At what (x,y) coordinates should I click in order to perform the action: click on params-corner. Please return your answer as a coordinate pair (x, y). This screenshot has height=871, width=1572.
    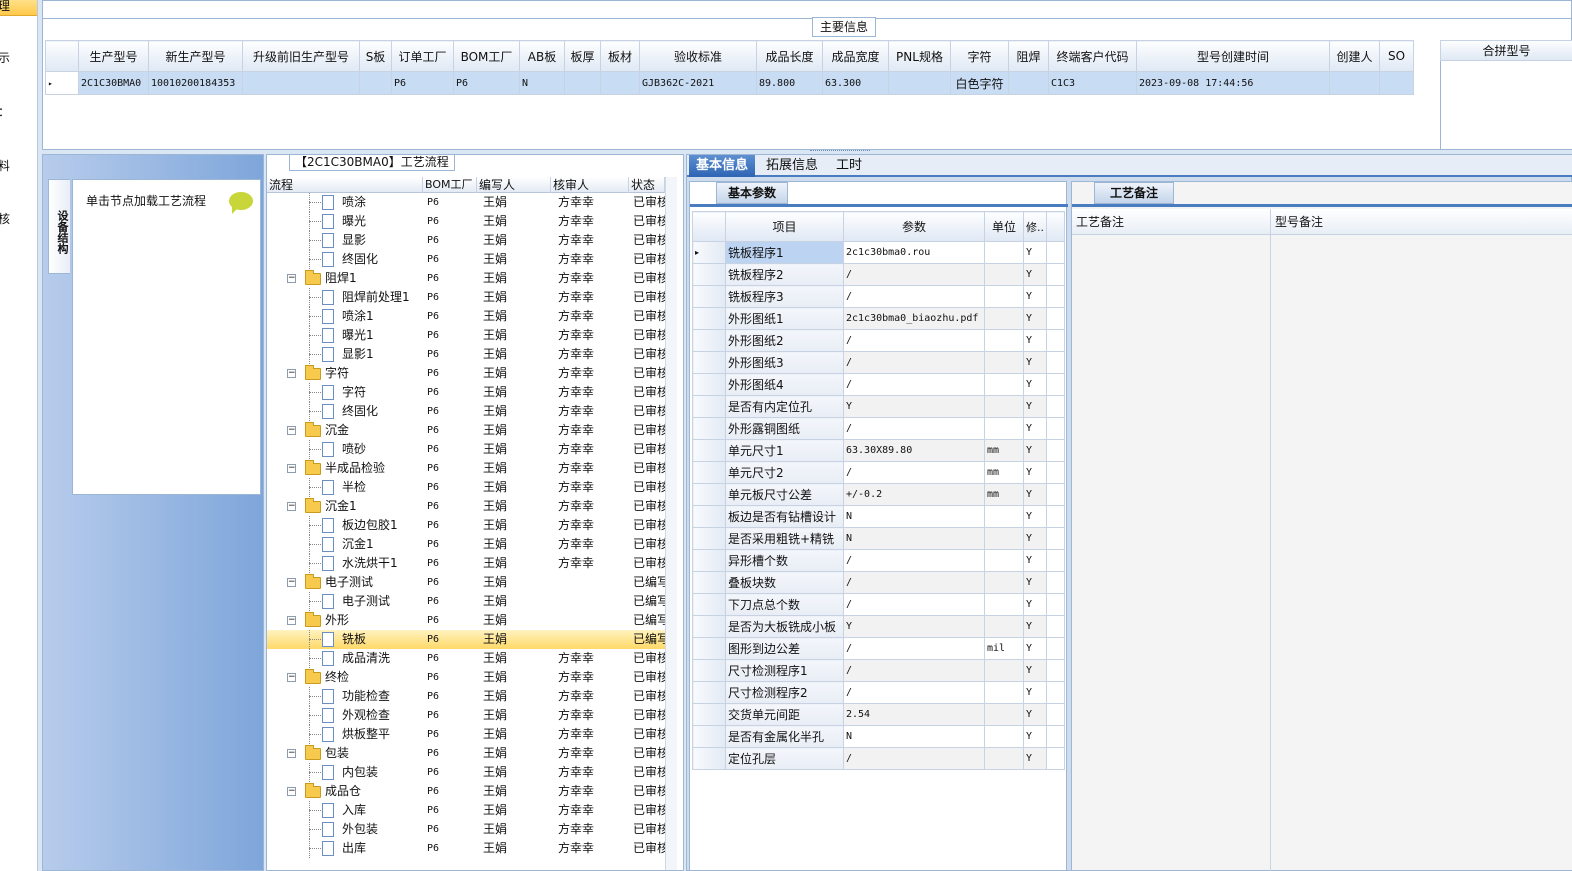
    Looking at the image, I should click on (709, 226).